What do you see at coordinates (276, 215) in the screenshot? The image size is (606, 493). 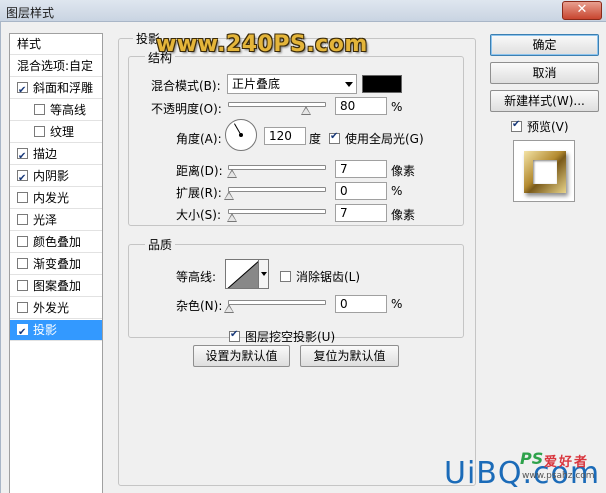 I see `size-slider` at bounding box center [276, 215].